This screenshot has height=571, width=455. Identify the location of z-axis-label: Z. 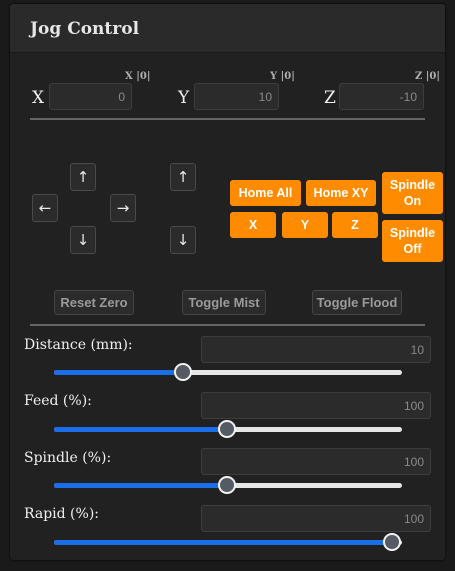
(330, 98).